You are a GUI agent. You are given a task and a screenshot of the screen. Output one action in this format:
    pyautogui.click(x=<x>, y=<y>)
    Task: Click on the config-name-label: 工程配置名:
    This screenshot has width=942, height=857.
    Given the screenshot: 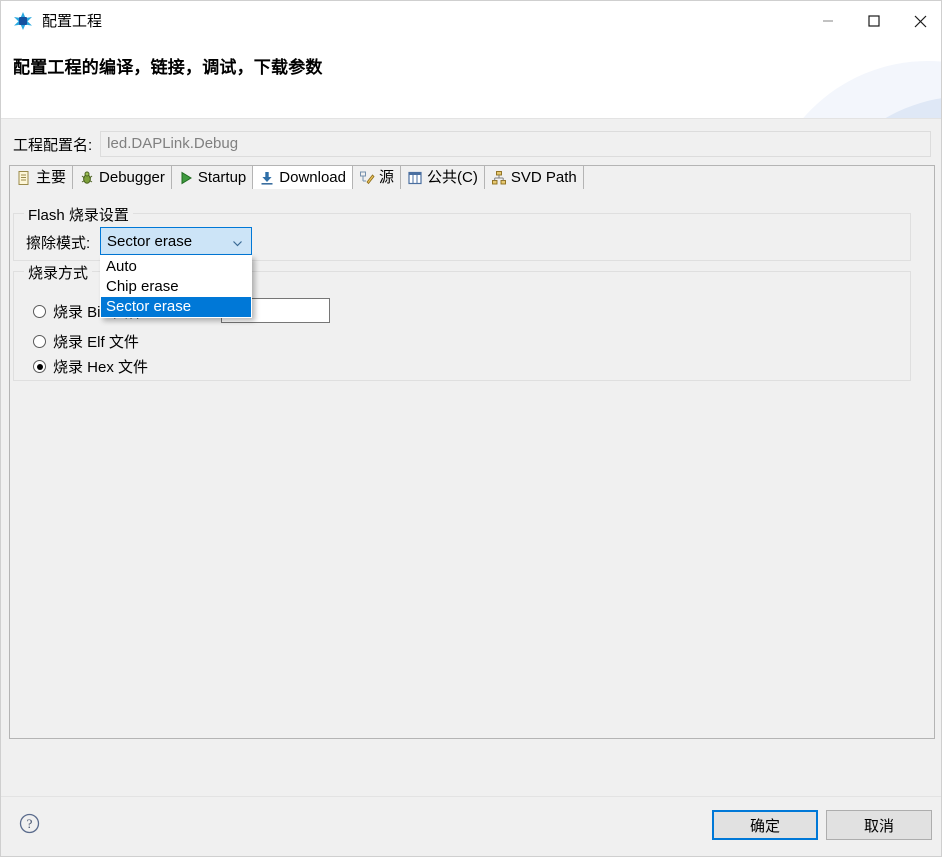 What is the action you would take?
    pyautogui.click(x=53, y=145)
    